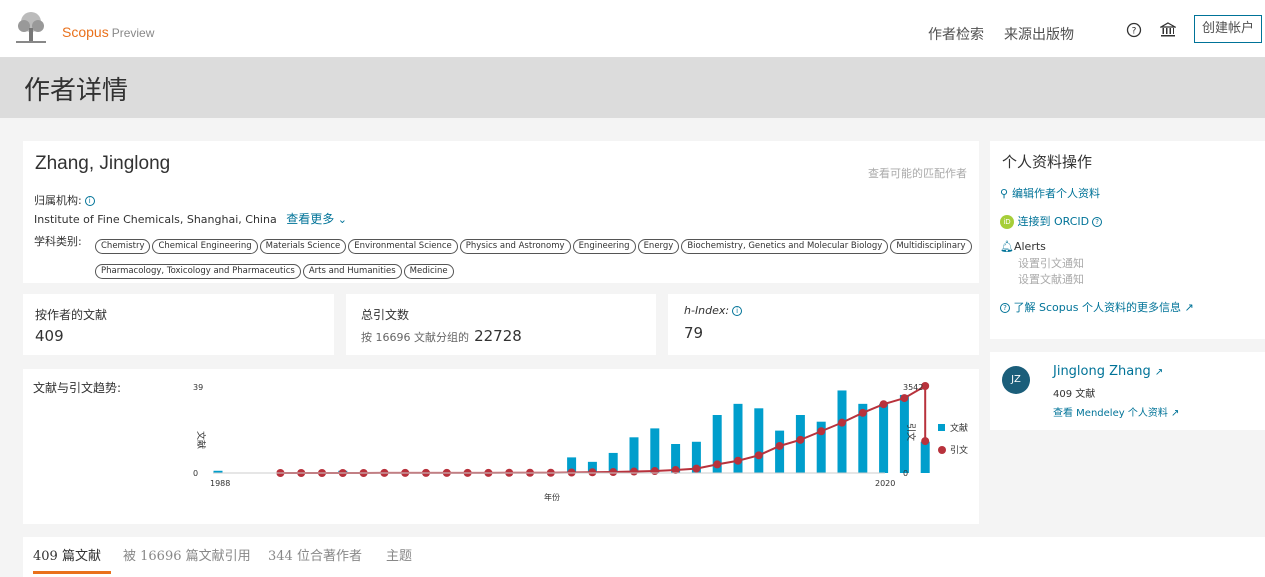 Image resolution: width=1265 pixels, height=577 pixels. What do you see at coordinates (959, 450) in the screenshot?
I see `legend-cites-label: 引文` at bounding box center [959, 450].